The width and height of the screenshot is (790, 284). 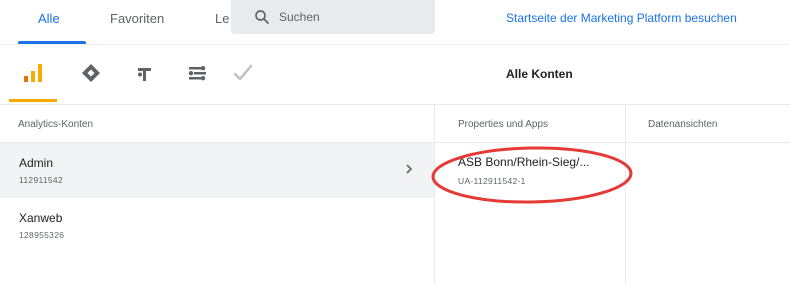 I want to click on data-studio-icon, so click(x=197, y=73).